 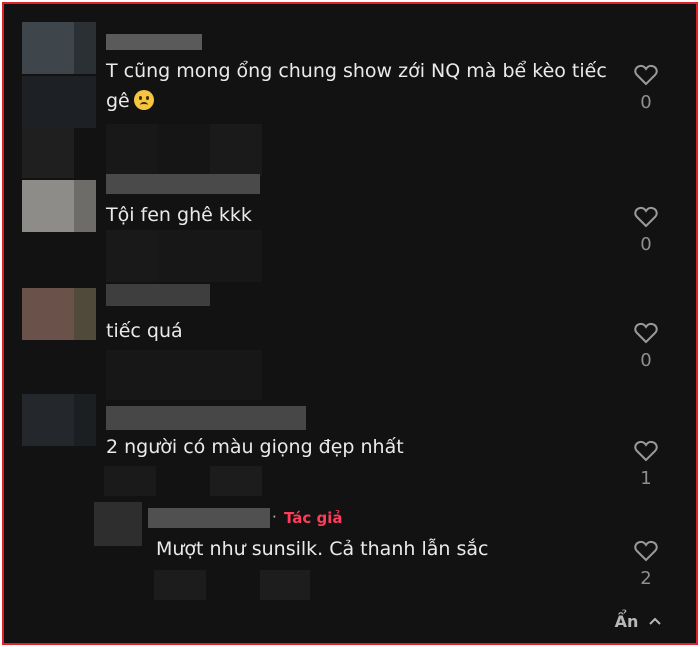 What do you see at coordinates (655, 621) in the screenshot?
I see `chevron-up-icon` at bounding box center [655, 621].